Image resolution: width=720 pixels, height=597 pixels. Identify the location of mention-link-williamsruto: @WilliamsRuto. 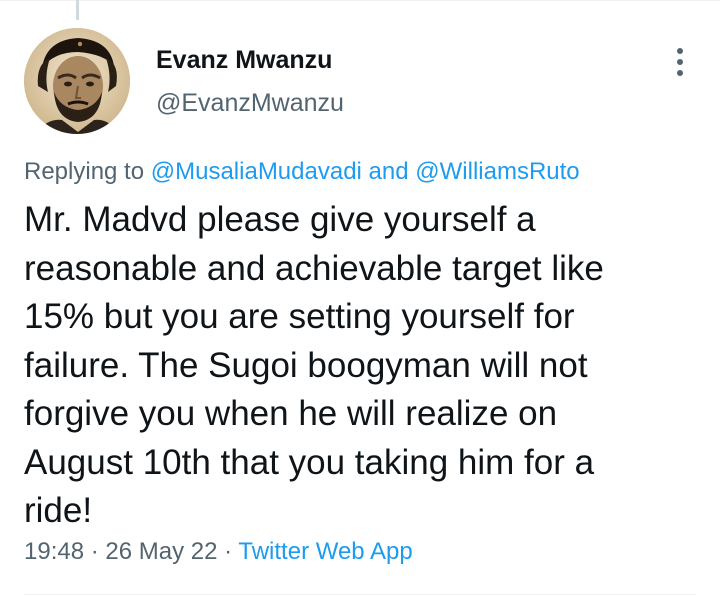
(497, 171).